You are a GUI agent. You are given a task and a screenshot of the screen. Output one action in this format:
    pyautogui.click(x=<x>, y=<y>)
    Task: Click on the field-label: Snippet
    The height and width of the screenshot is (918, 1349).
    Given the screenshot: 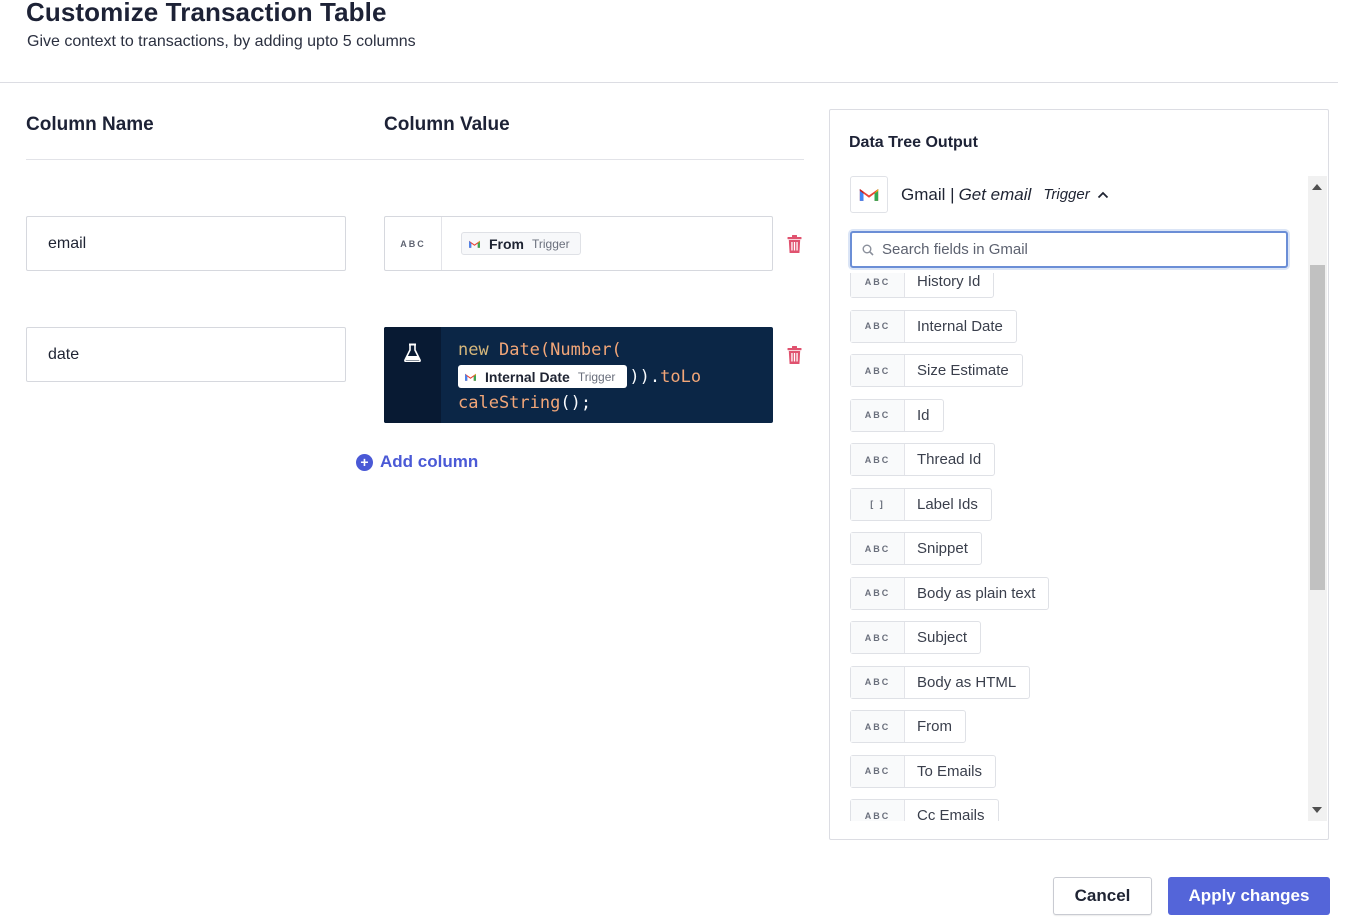 What is the action you would take?
    pyautogui.click(x=942, y=548)
    